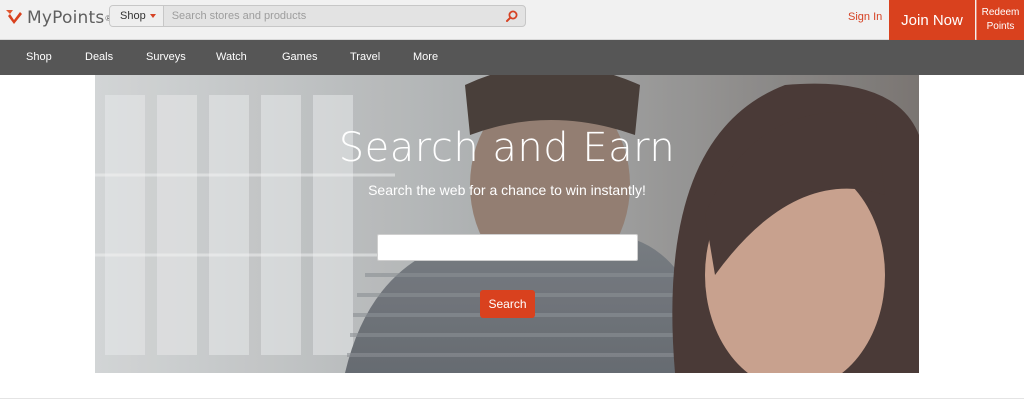 The height and width of the screenshot is (404, 1024). Describe the element at coordinates (507, 247) in the screenshot. I see `hero-search-input` at that location.